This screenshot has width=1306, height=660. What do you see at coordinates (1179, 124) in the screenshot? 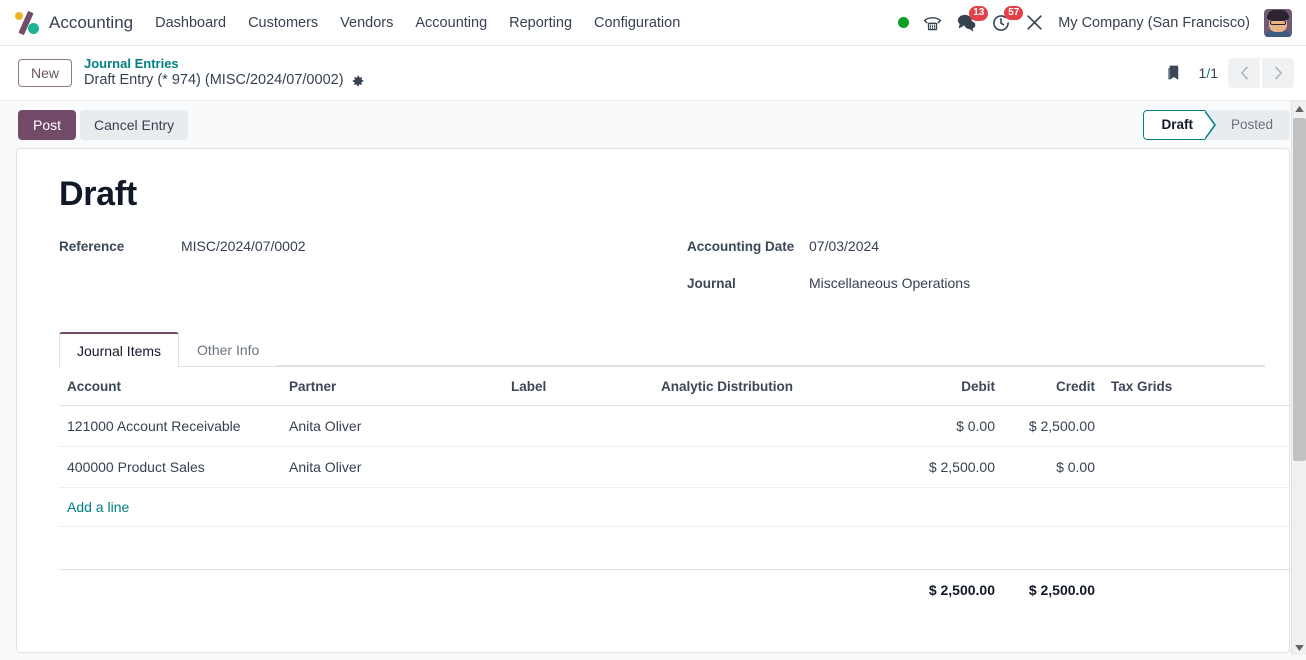
I see `status-stage-draft: Draft` at bounding box center [1179, 124].